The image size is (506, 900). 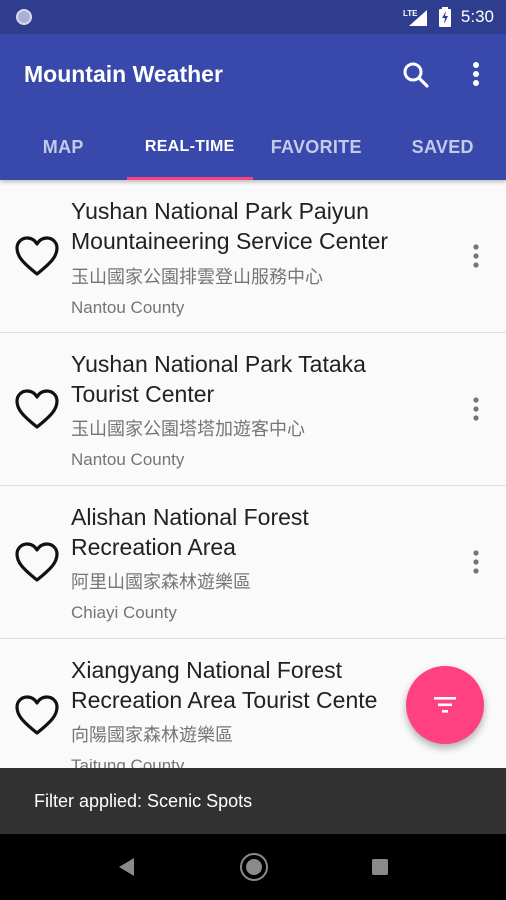 I want to click on item-title-line: Alishan National Forest, so click(x=190, y=517).